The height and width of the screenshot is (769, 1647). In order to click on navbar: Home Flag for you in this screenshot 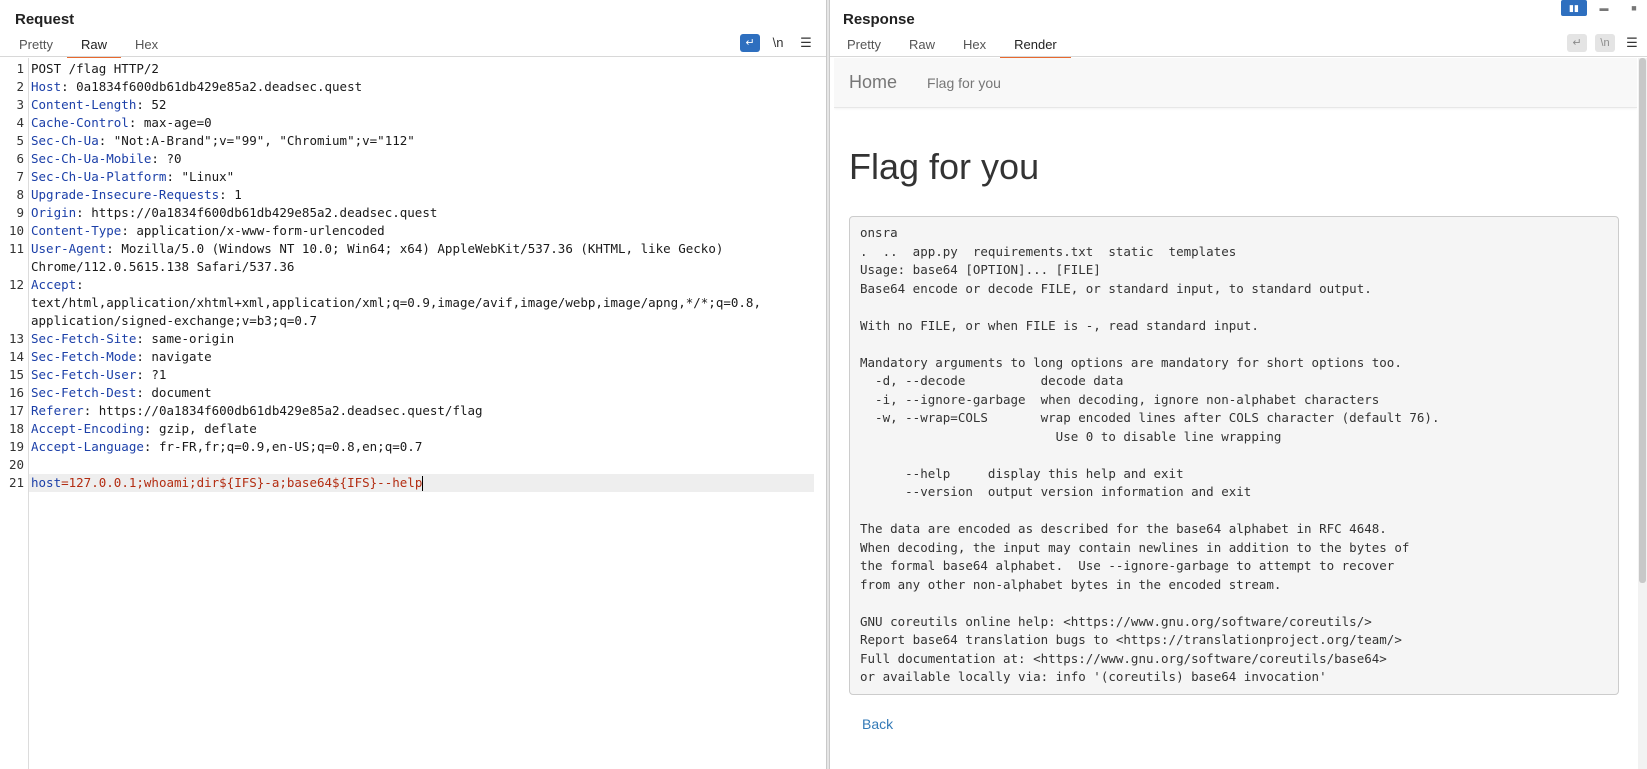, I will do `click(1235, 83)`.